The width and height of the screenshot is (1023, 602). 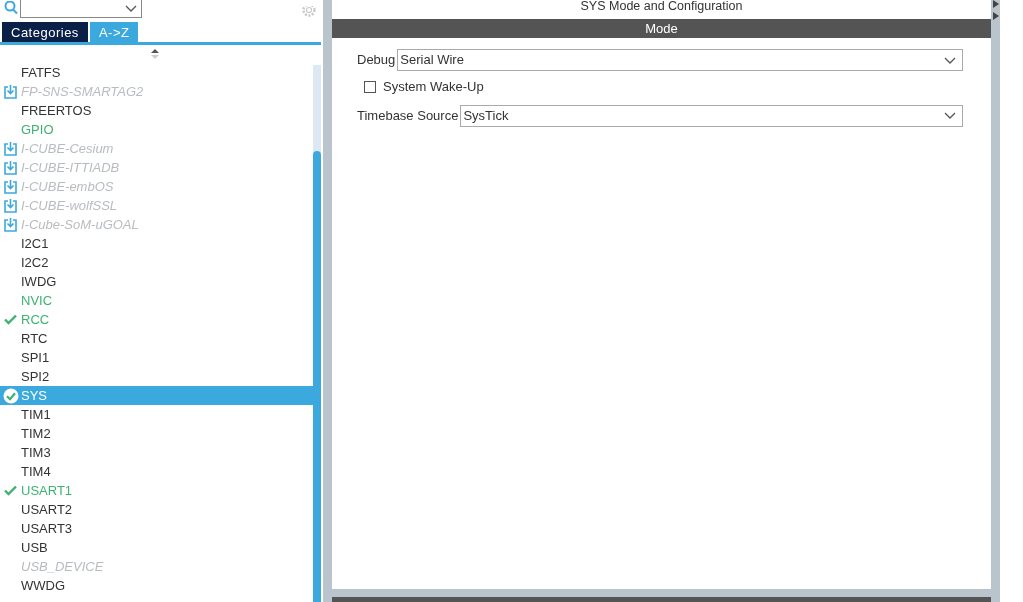 I want to click on search-icon, so click(x=11, y=8).